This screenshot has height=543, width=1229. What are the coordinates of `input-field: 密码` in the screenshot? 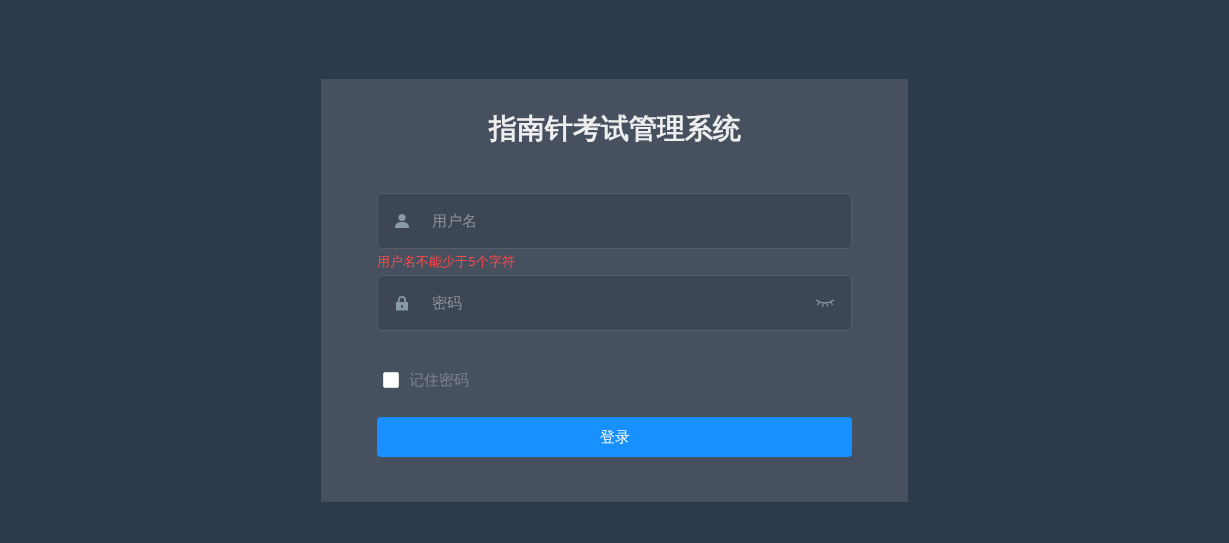 It's located at (622, 303).